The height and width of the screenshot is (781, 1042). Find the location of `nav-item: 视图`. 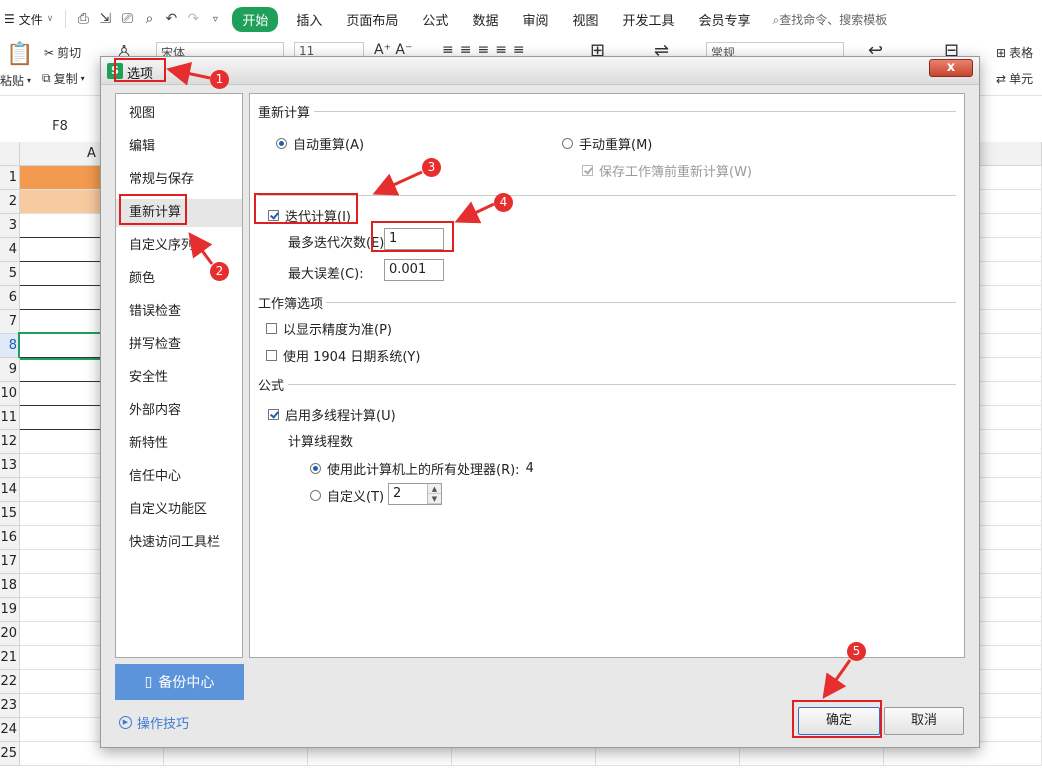

nav-item: 视图 is located at coordinates (179, 114).